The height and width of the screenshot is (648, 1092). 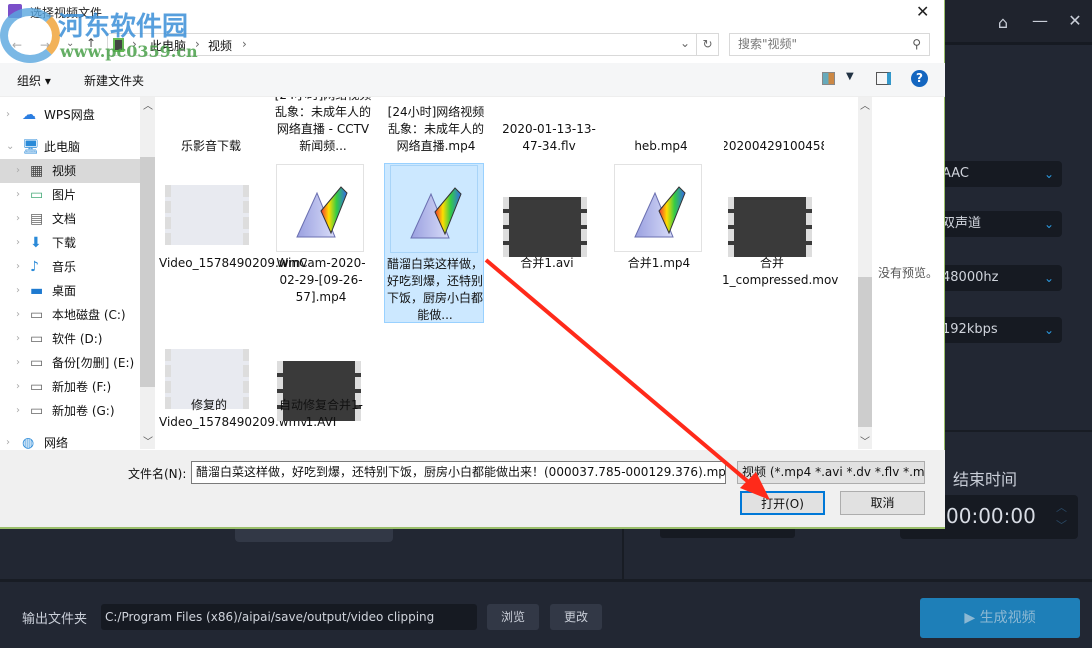 I want to click on annotation-arrow, so click(x=627, y=379).